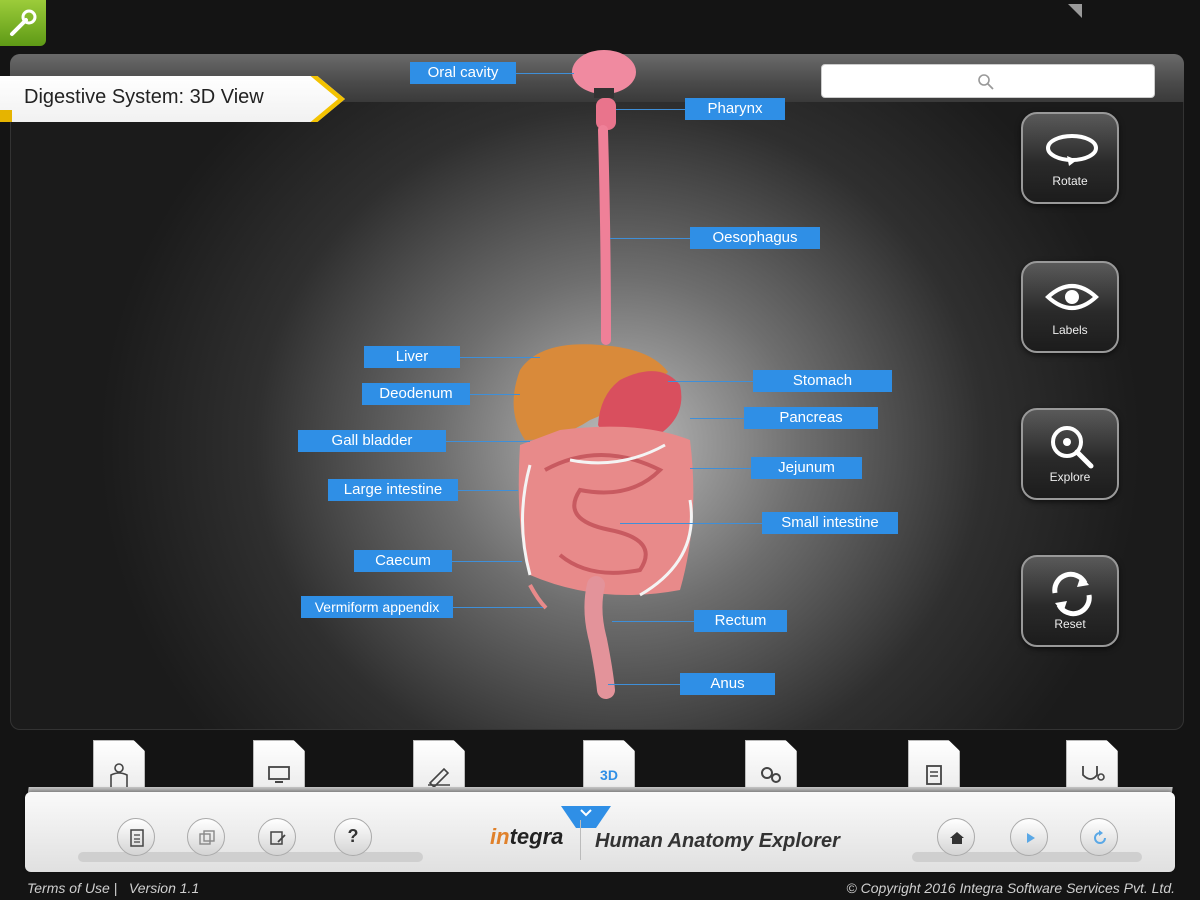 This screenshot has width=1200, height=900. I want to click on calculator-icon, so click(137, 838).